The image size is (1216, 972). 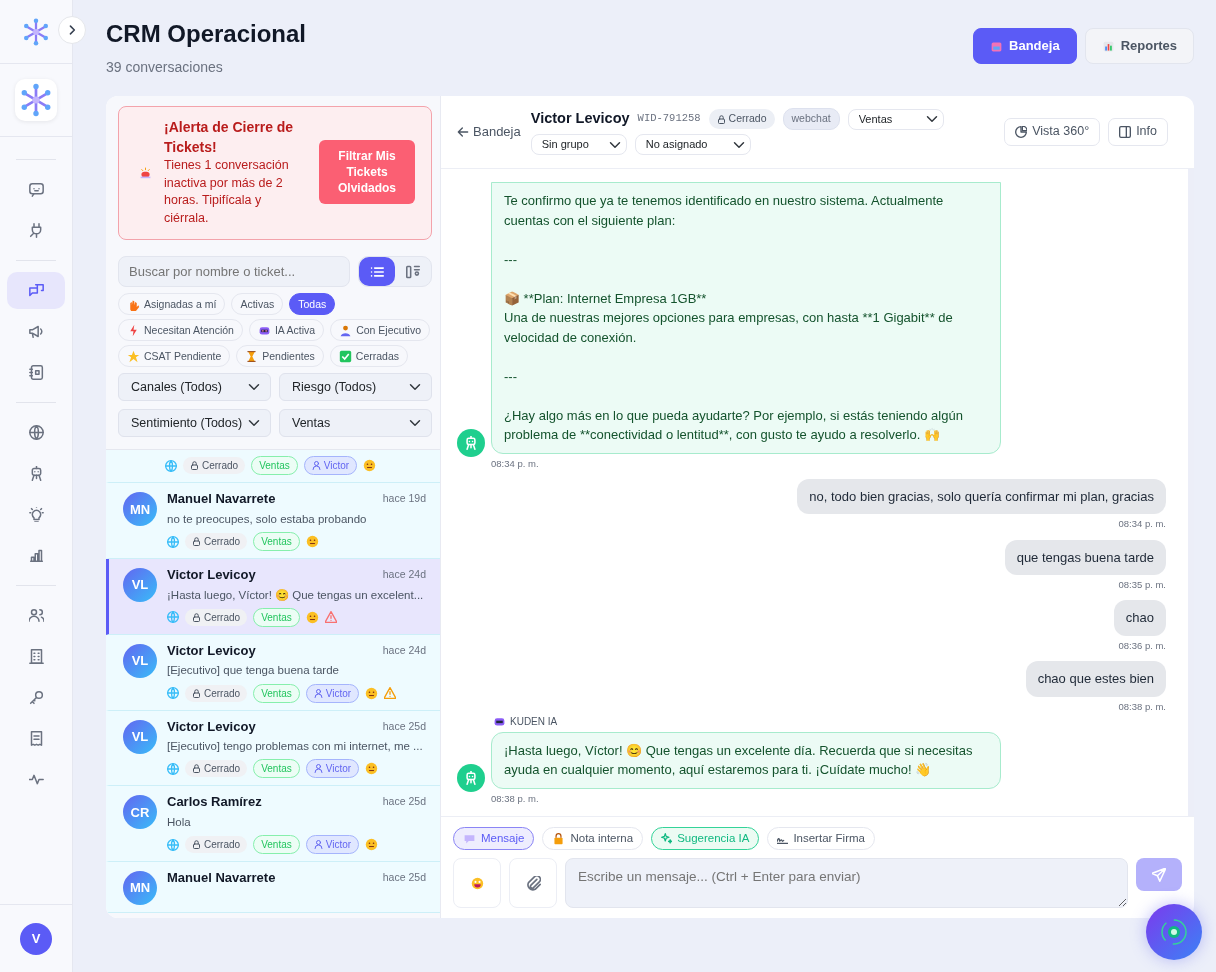 What do you see at coordinates (355, 387) in the screenshot?
I see `filter-dropdown: Riesgo (Todos)` at bounding box center [355, 387].